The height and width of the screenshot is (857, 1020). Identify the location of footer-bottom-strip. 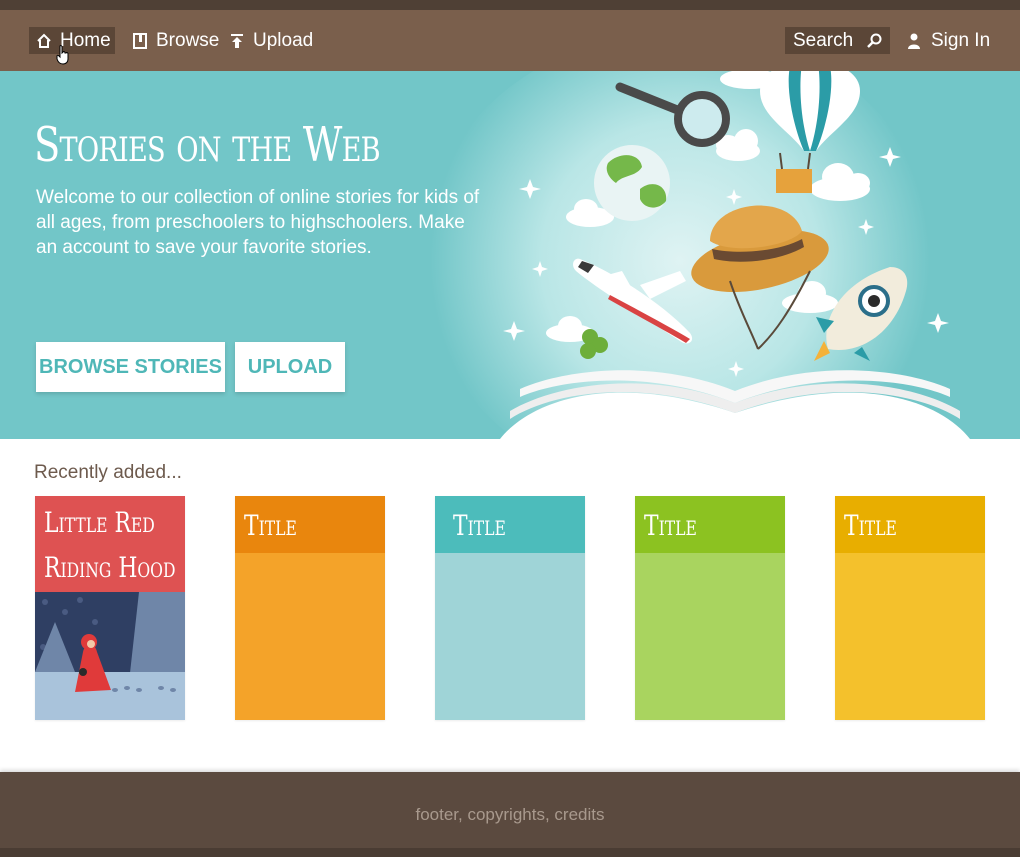
(510, 852).